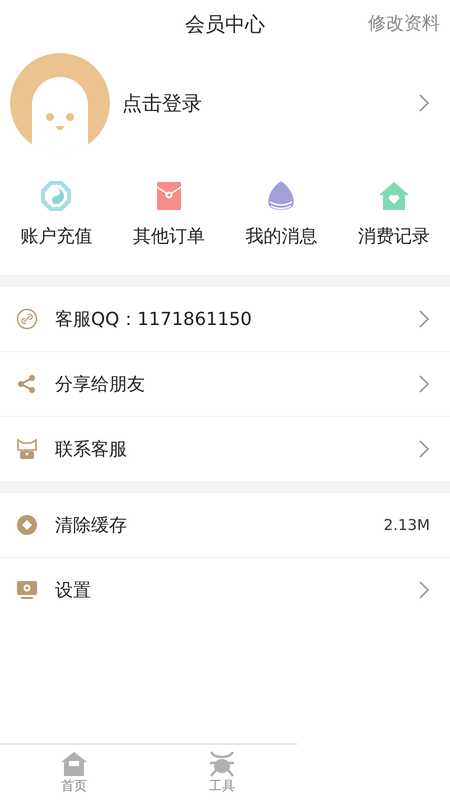 Image resolution: width=450 pixels, height=800 pixels. Describe the element at coordinates (281, 196) in the screenshot. I see `leaf-icon` at that location.